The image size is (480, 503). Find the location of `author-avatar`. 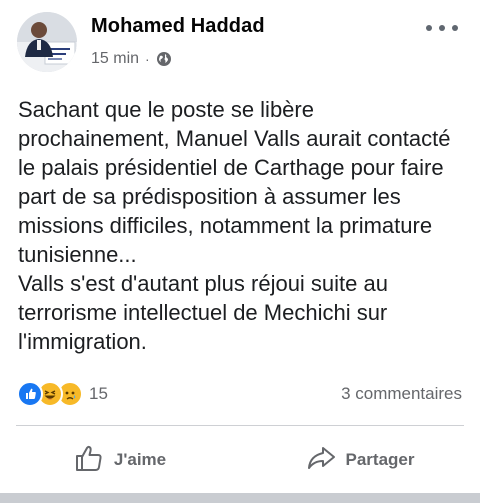

author-avatar is located at coordinates (47, 42).